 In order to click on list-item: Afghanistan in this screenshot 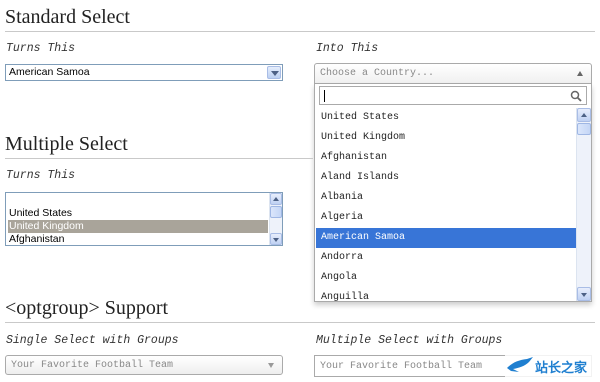, I will do `click(138, 239)`.